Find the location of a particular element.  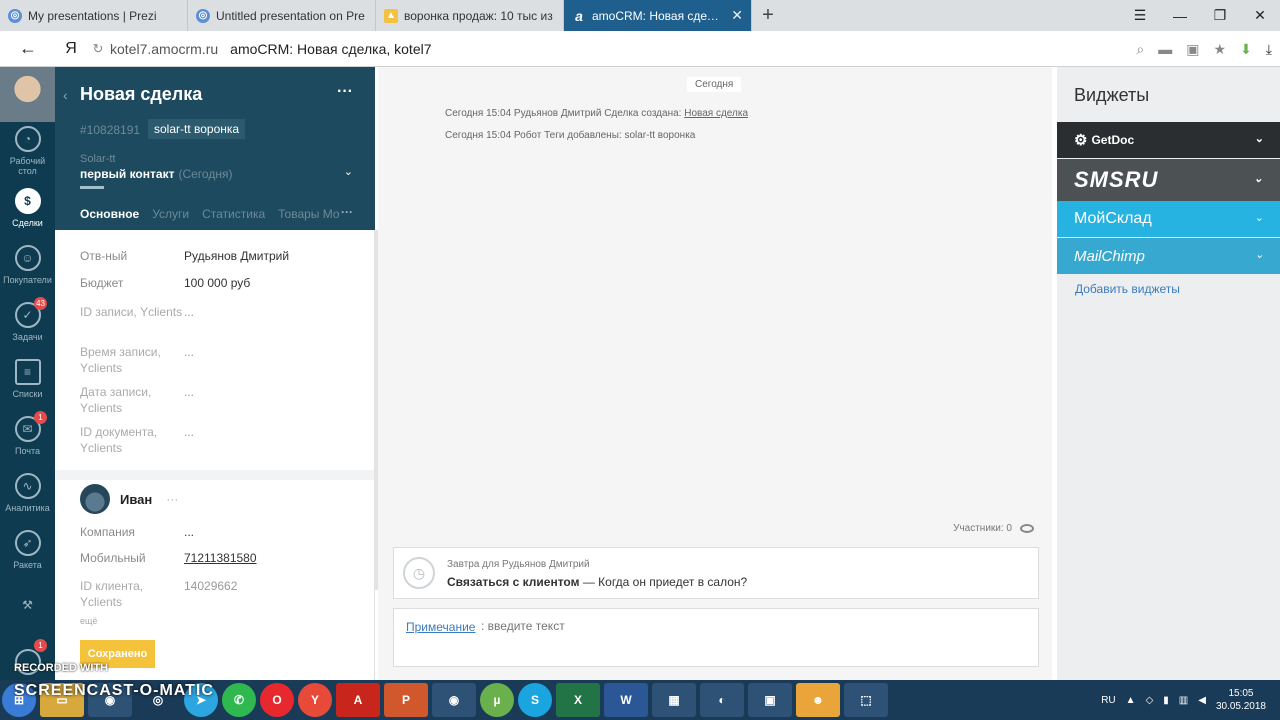

search-icon: ⌕ is located at coordinates (1140, 49).